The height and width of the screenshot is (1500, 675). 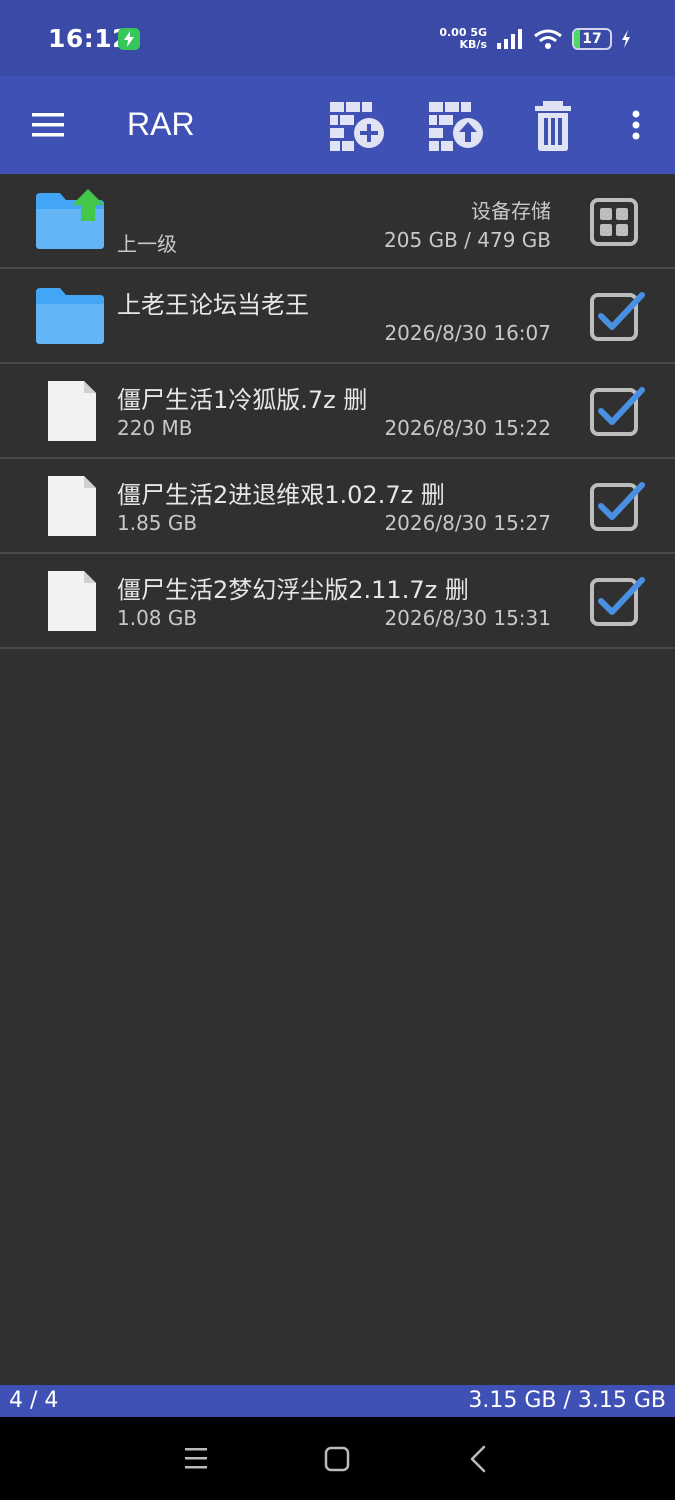 I want to click on back-icon, so click(x=478, y=1459).